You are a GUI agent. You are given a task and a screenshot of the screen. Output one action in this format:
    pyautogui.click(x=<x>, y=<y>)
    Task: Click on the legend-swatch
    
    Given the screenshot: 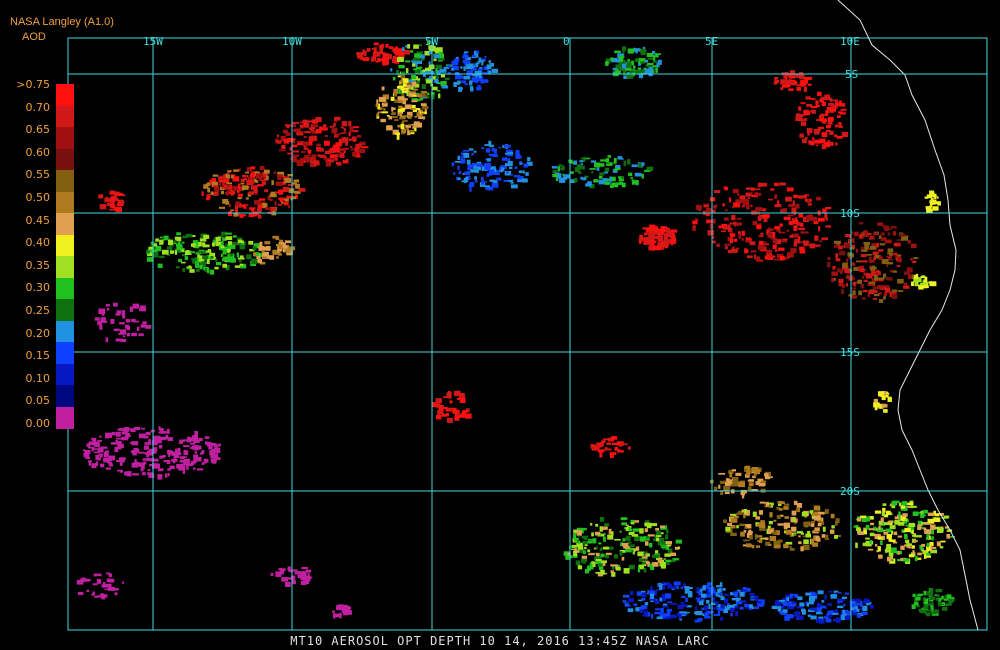 What is the action you would take?
    pyautogui.click(x=65, y=181)
    